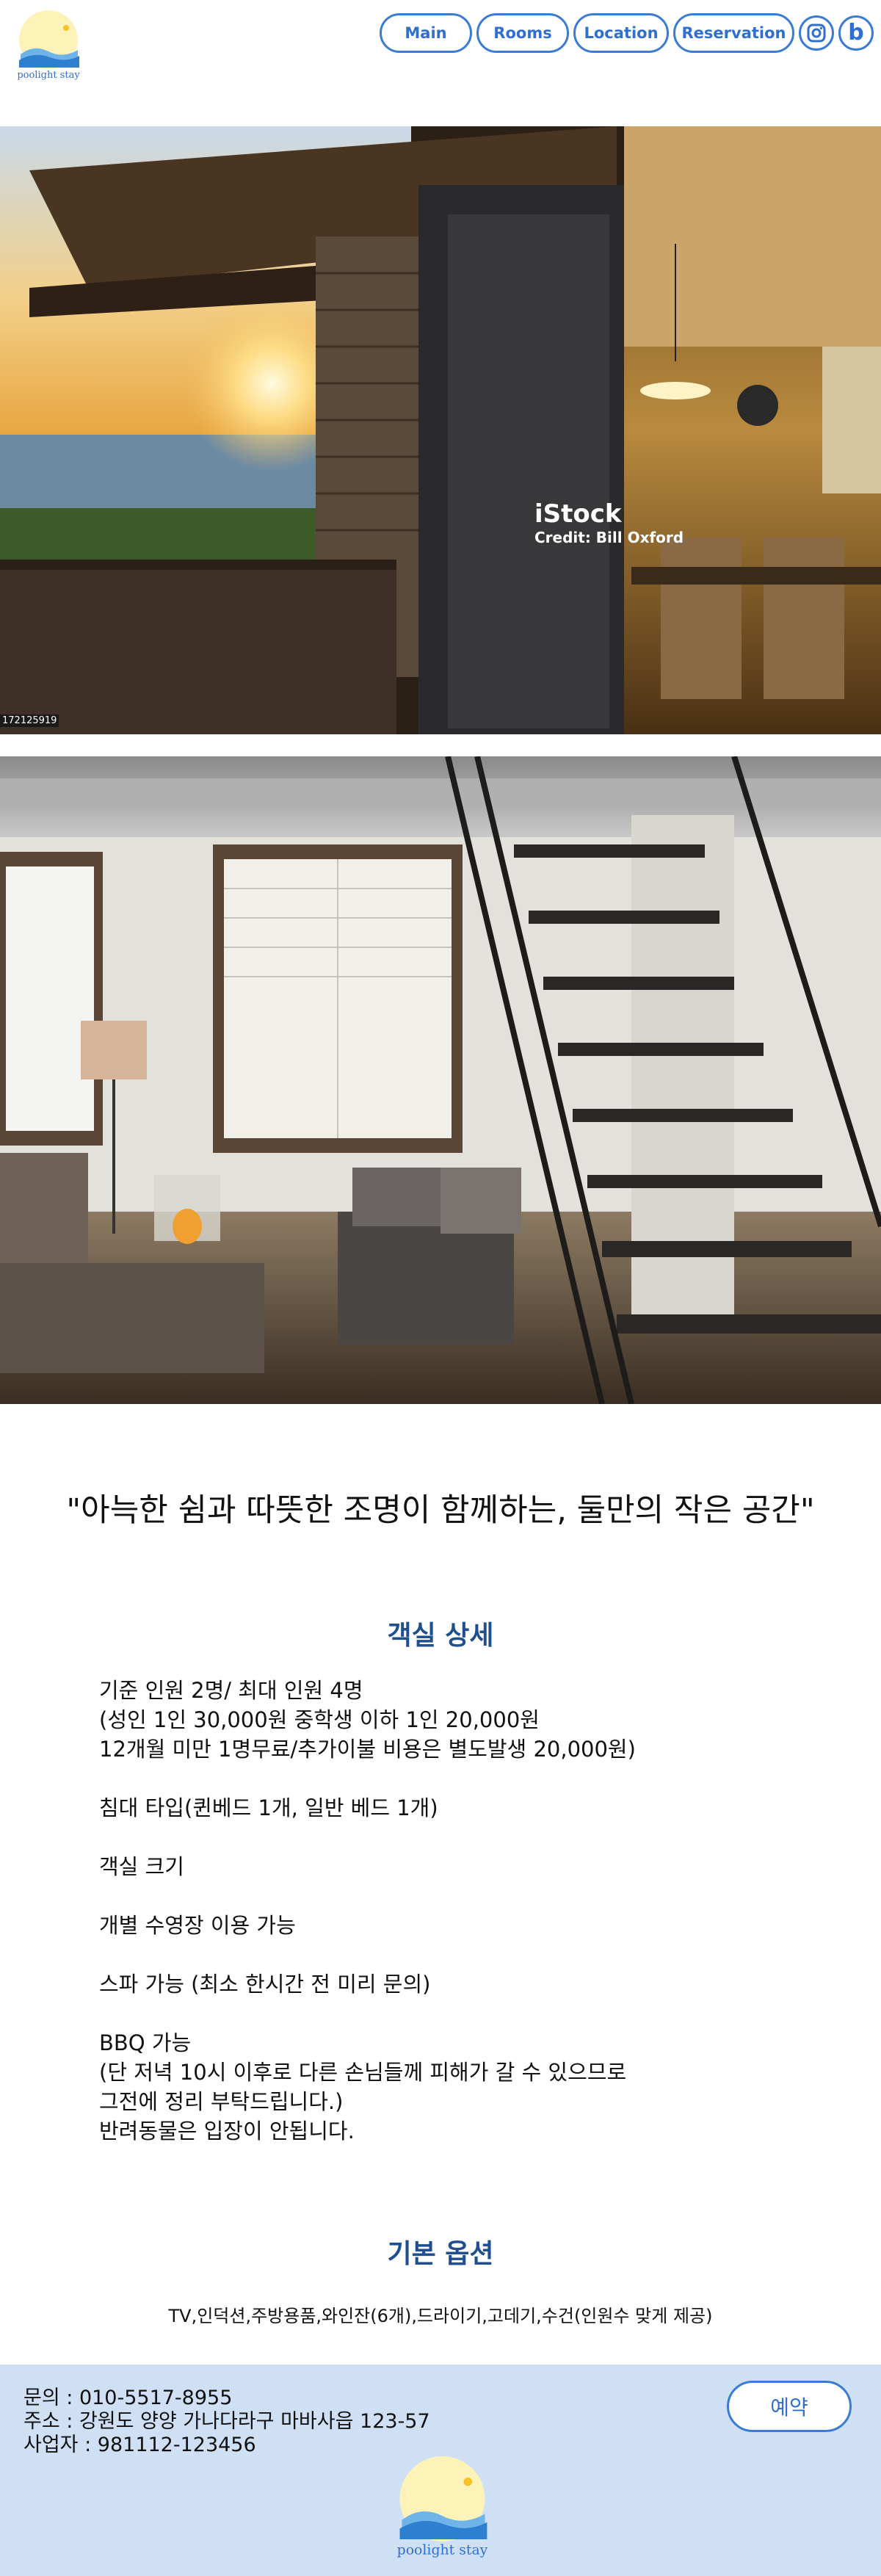 Image resolution: width=881 pixels, height=2576 pixels. What do you see at coordinates (197, 1925) in the screenshot?
I see `pool-info: 개별 수영장 이용 가능` at bounding box center [197, 1925].